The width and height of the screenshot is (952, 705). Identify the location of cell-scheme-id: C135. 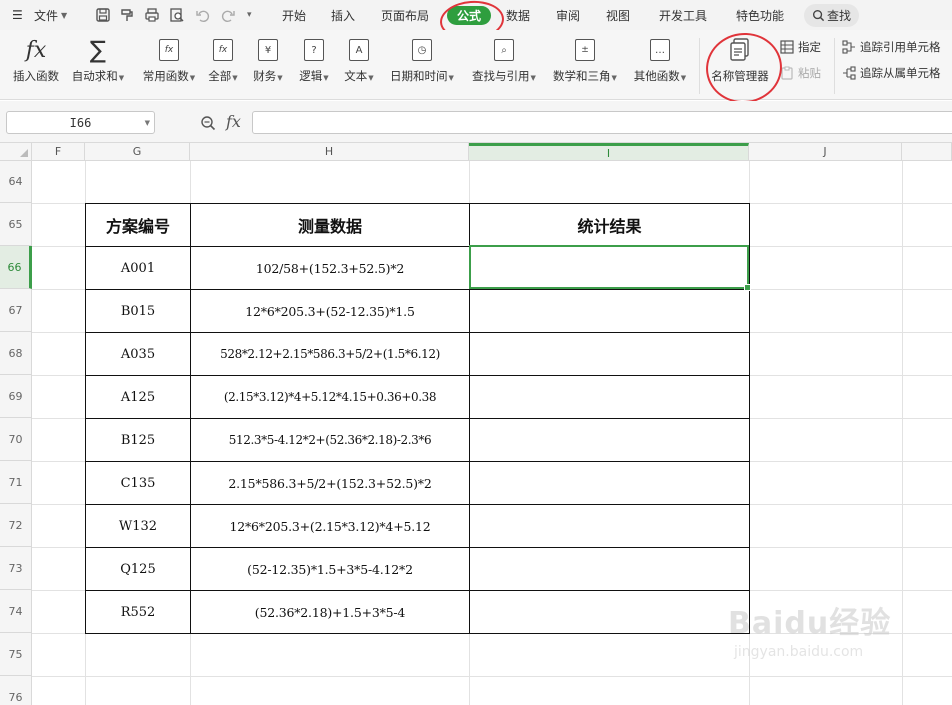
(138, 483).